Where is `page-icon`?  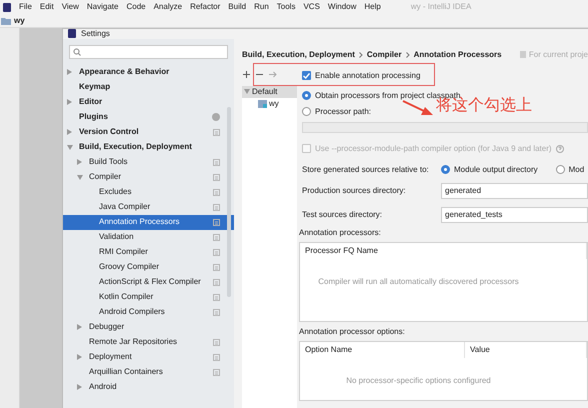
page-icon is located at coordinates (523, 54).